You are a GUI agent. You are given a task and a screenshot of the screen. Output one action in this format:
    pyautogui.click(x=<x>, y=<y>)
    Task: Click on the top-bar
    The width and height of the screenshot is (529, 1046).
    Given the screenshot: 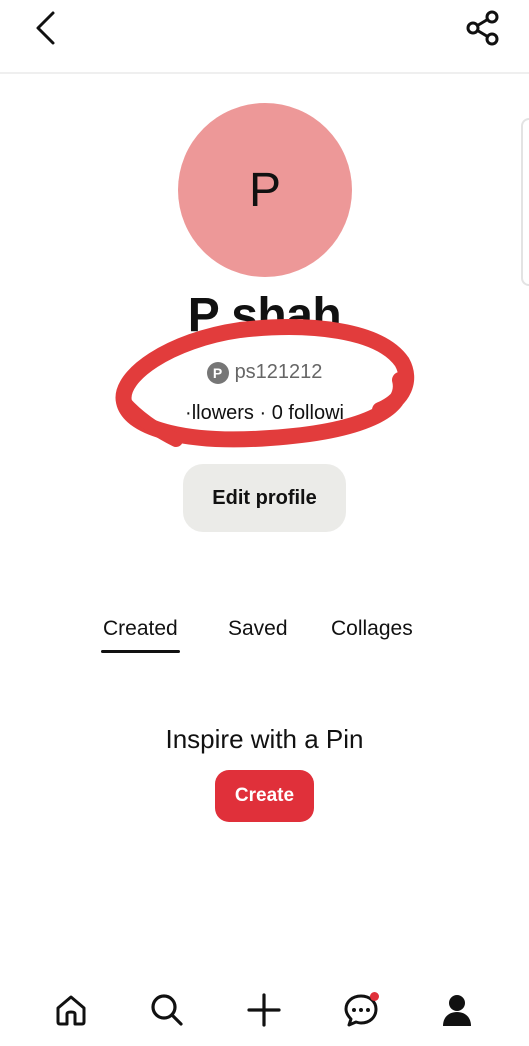 What is the action you would take?
    pyautogui.click(x=264, y=37)
    